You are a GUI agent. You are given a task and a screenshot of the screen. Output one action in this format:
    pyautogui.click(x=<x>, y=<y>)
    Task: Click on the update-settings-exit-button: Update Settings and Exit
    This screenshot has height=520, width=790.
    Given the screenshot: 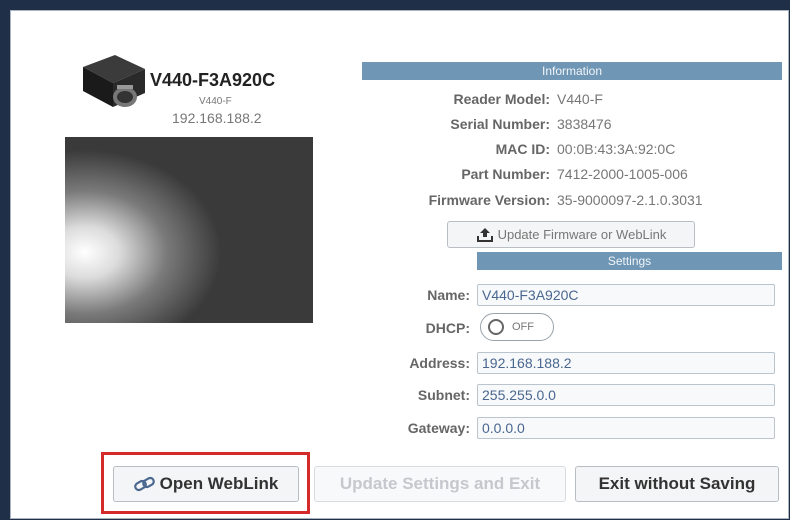 What is the action you would take?
    pyautogui.click(x=440, y=484)
    